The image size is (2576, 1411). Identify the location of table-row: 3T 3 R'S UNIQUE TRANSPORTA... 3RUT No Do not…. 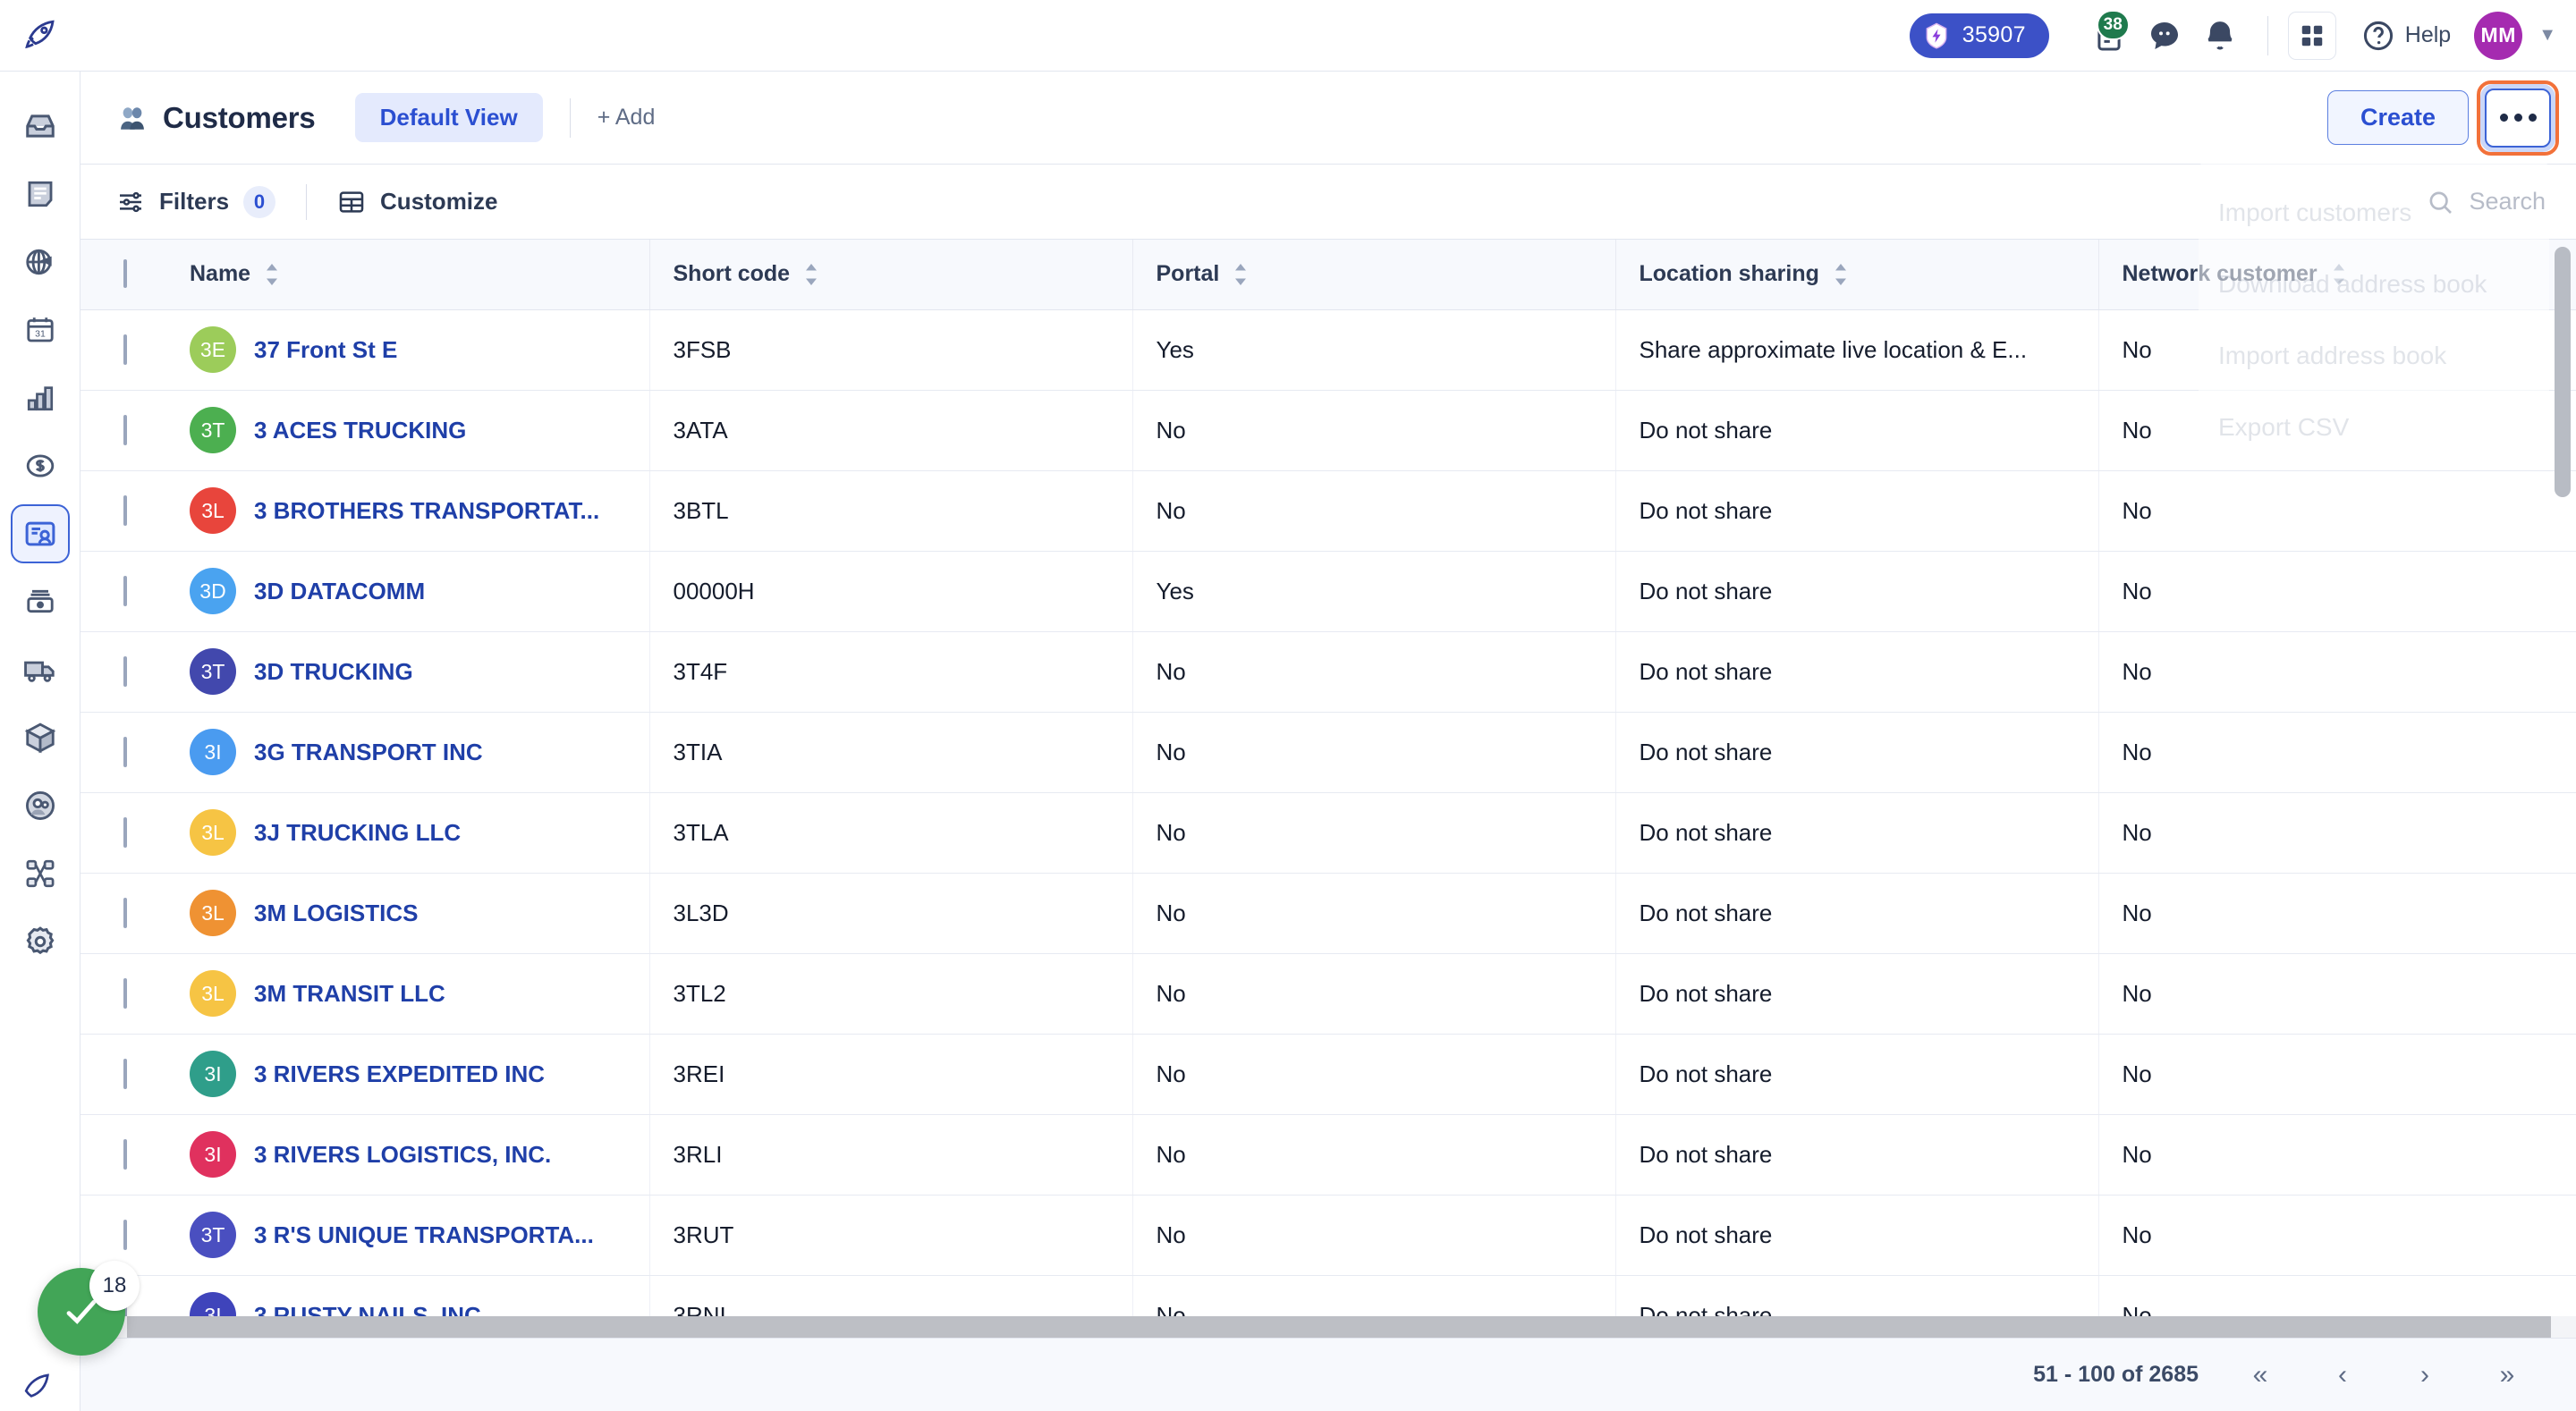
(1328, 1235).